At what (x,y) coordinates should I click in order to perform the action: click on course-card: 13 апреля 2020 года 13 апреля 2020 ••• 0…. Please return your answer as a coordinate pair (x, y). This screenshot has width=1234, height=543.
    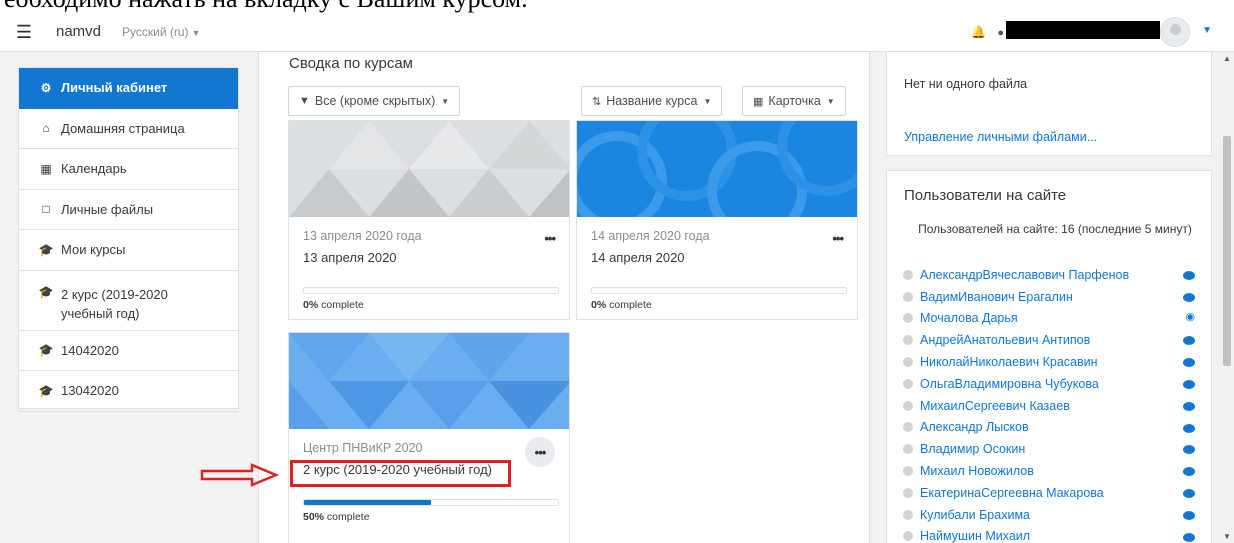
    Looking at the image, I should click on (429, 220).